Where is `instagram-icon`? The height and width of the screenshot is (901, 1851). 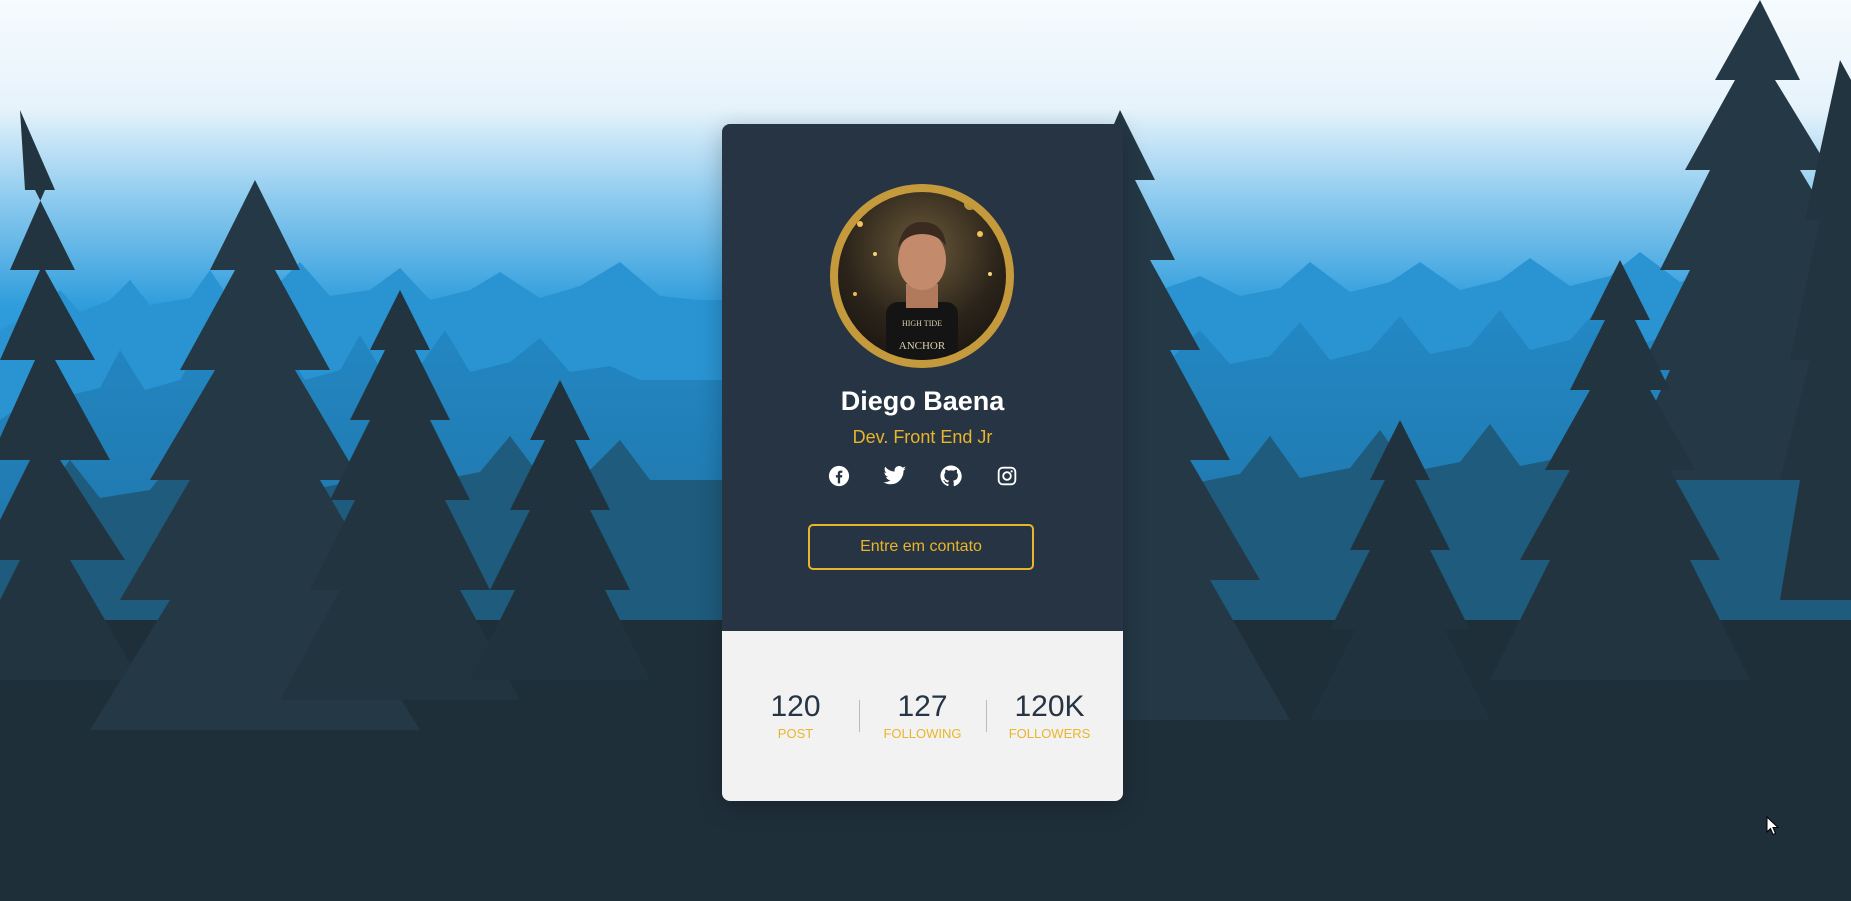 instagram-icon is located at coordinates (1007, 476).